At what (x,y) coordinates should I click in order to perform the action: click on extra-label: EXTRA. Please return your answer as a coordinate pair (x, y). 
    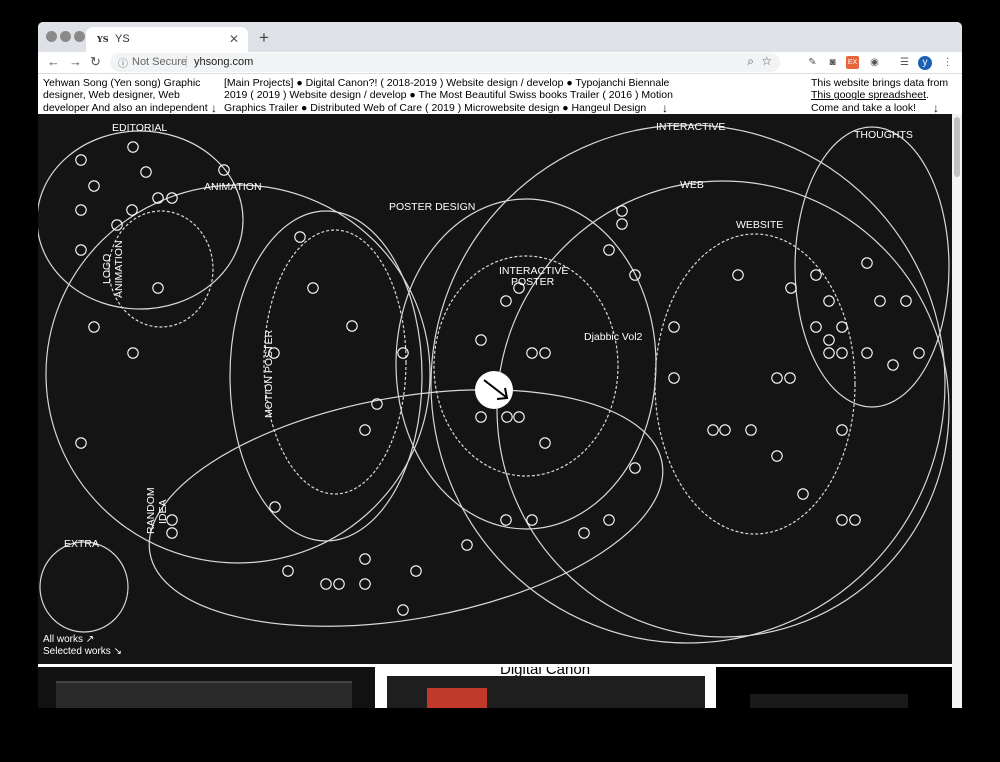
    Looking at the image, I should click on (81, 544).